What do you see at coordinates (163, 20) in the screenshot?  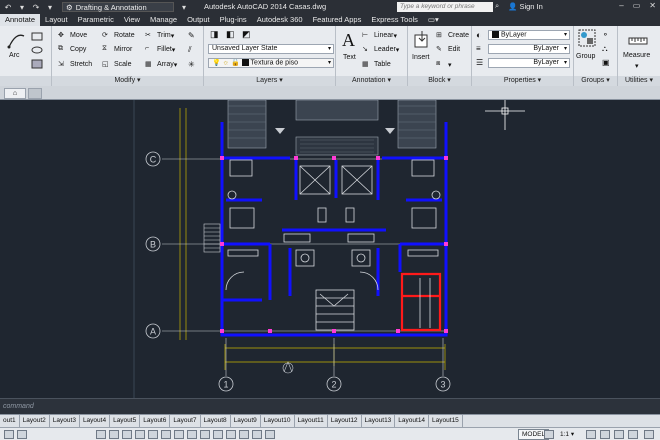 I see `ribbon-tab-manage: Manage` at bounding box center [163, 20].